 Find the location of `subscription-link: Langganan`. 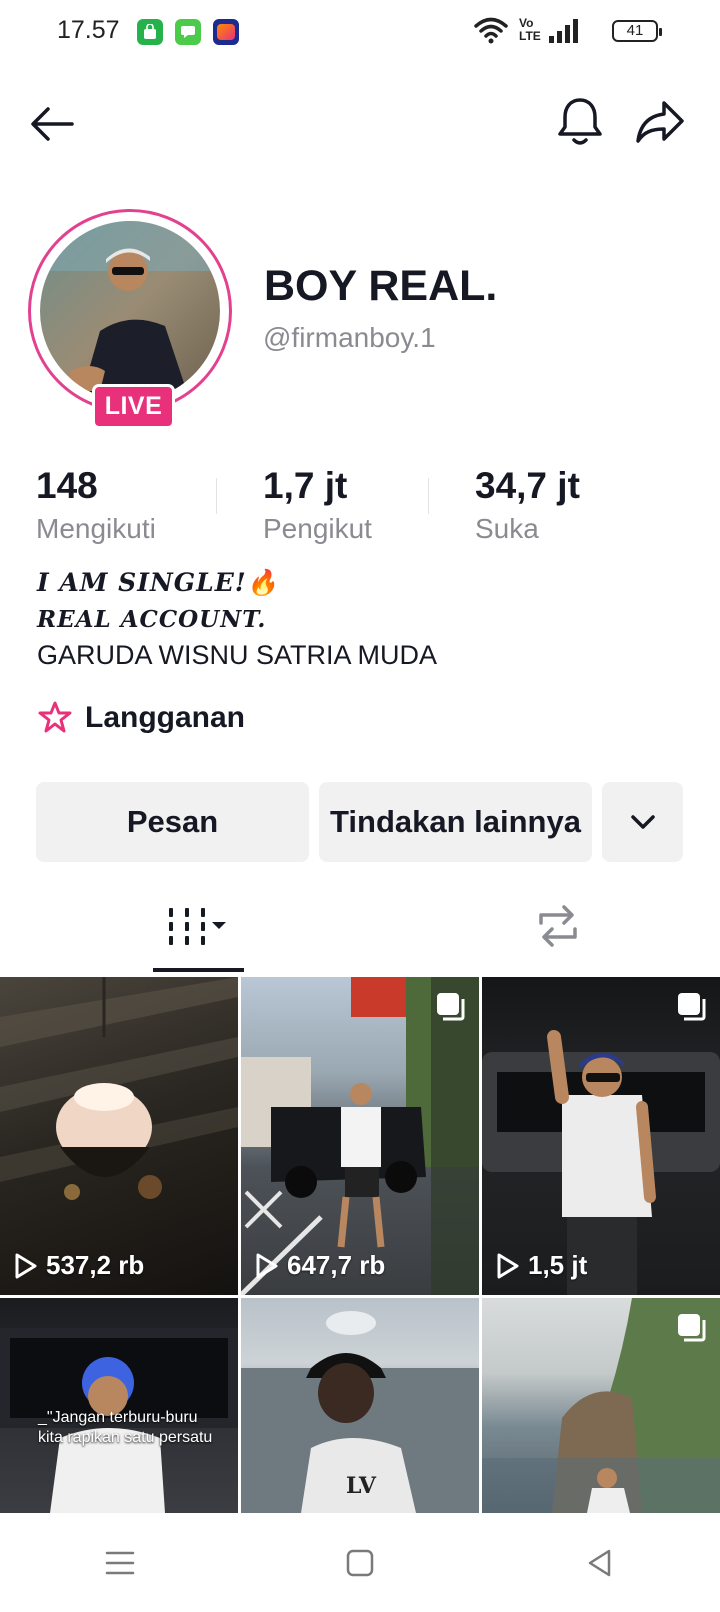

subscription-link: Langganan is located at coordinates (141, 718).